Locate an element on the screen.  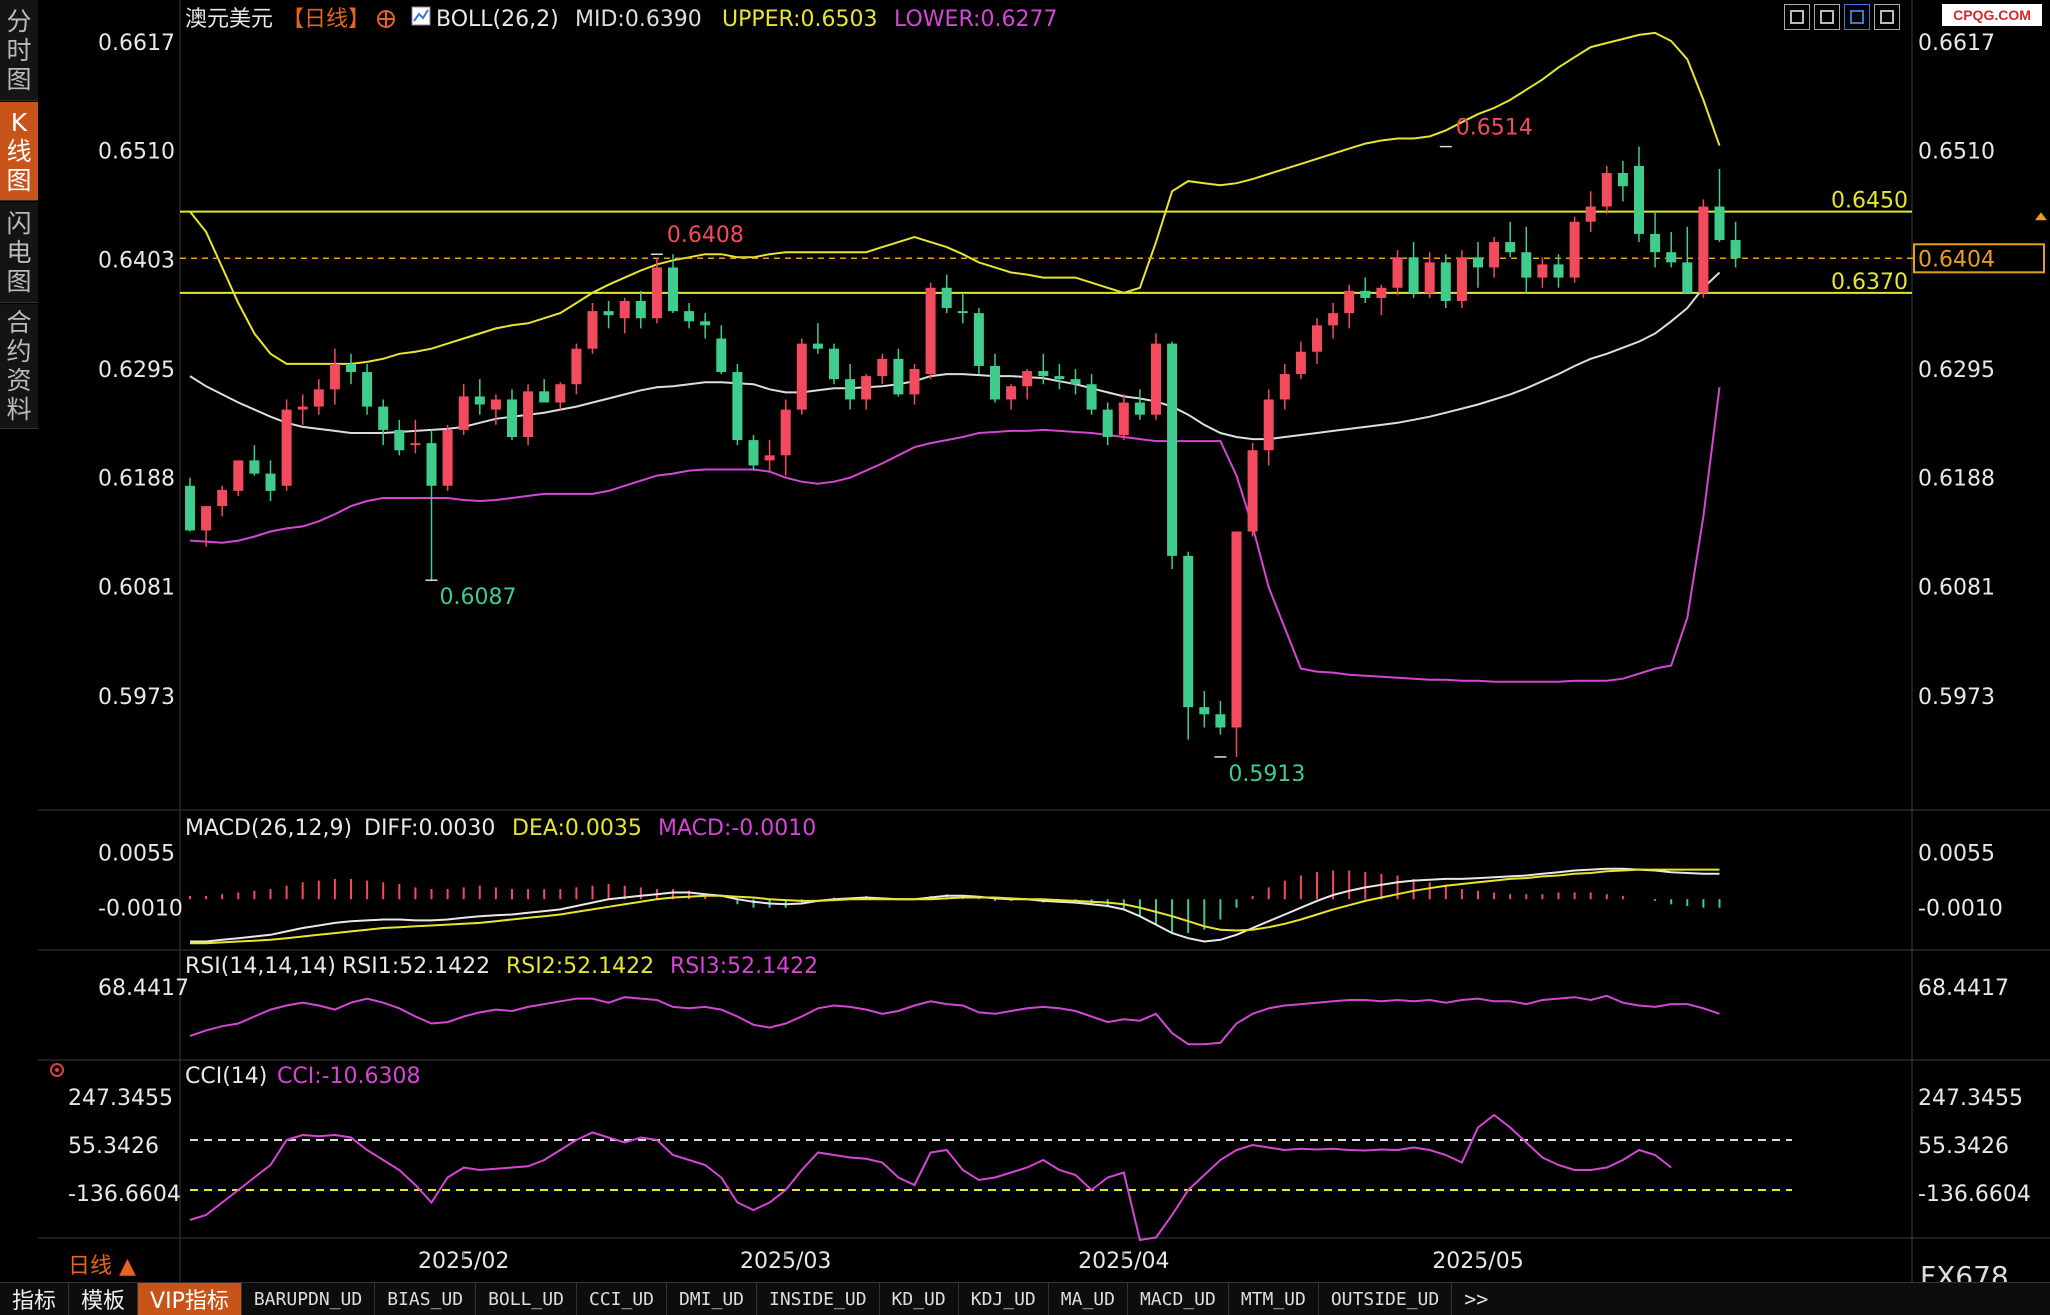
indicator-tab-mtm: MTM_UD is located at coordinates (1274, 1299).